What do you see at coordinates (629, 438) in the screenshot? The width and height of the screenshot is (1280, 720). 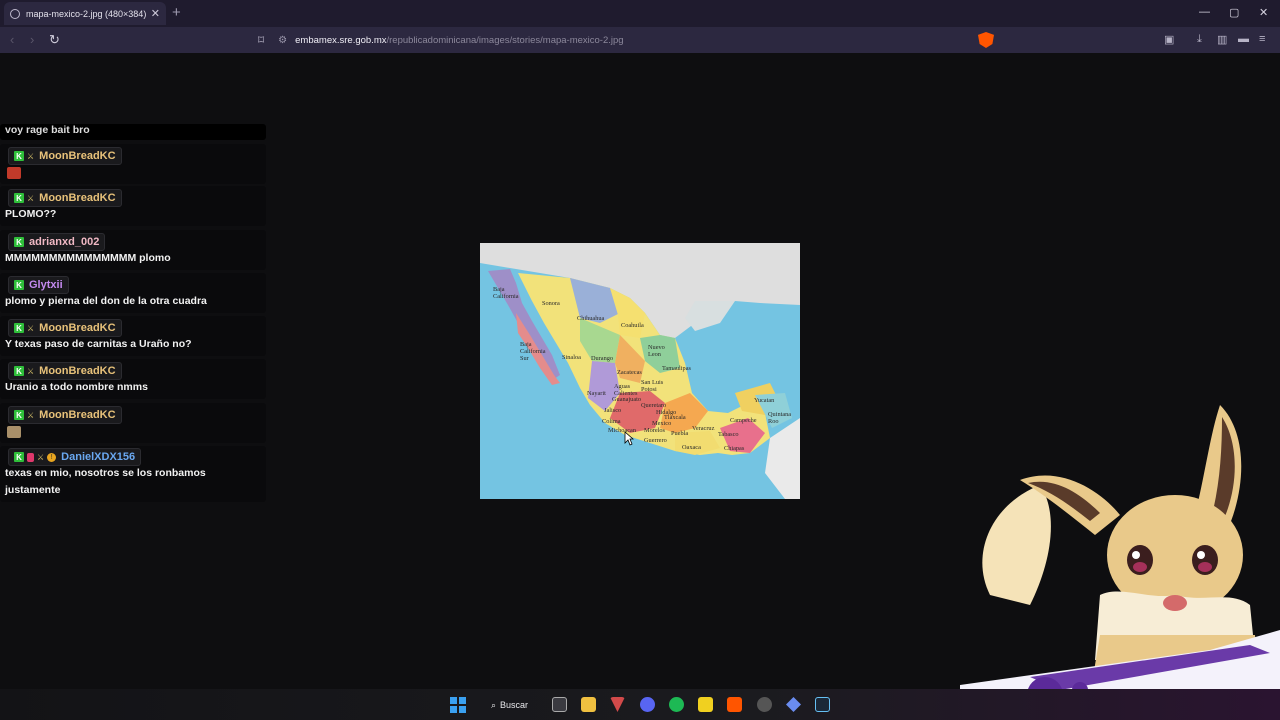 I see `mouse-cursor-icon` at bounding box center [629, 438].